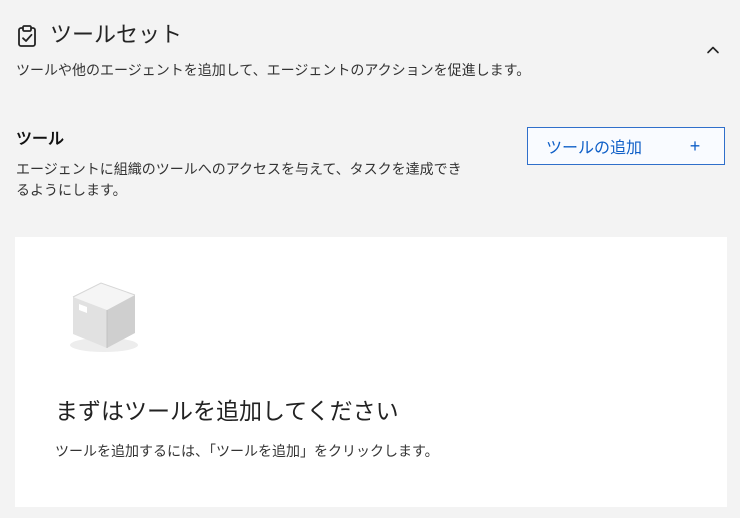 The width and height of the screenshot is (740, 518). I want to click on toolset-subtitle: ツールや他のエージェントを追加して、エージェントのアクションを促進します。, so click(273, 71).